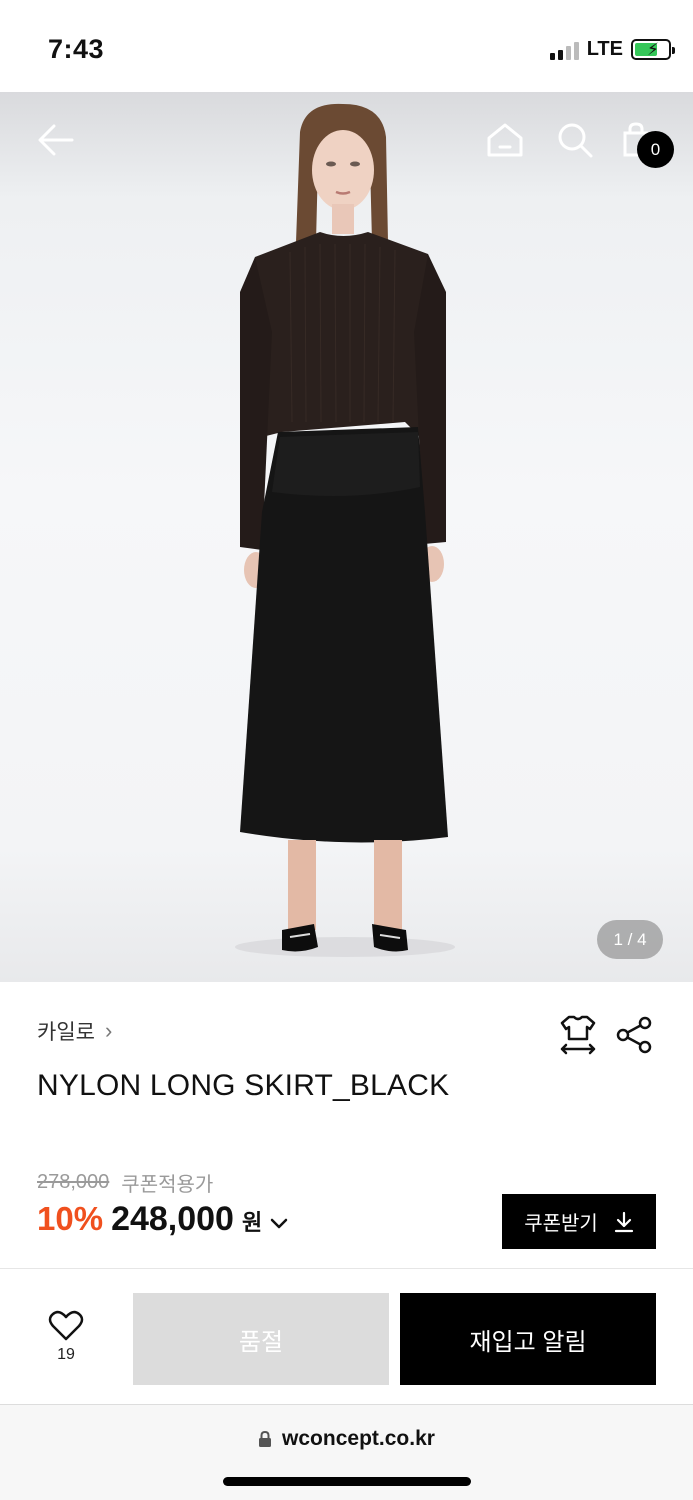 The height and width of the screenshot is (1500, 693). What do you see at coordinates (172, 1219) in the screenshot?
I see `sale-price: 248,000` at bounding box center [172, 1219].